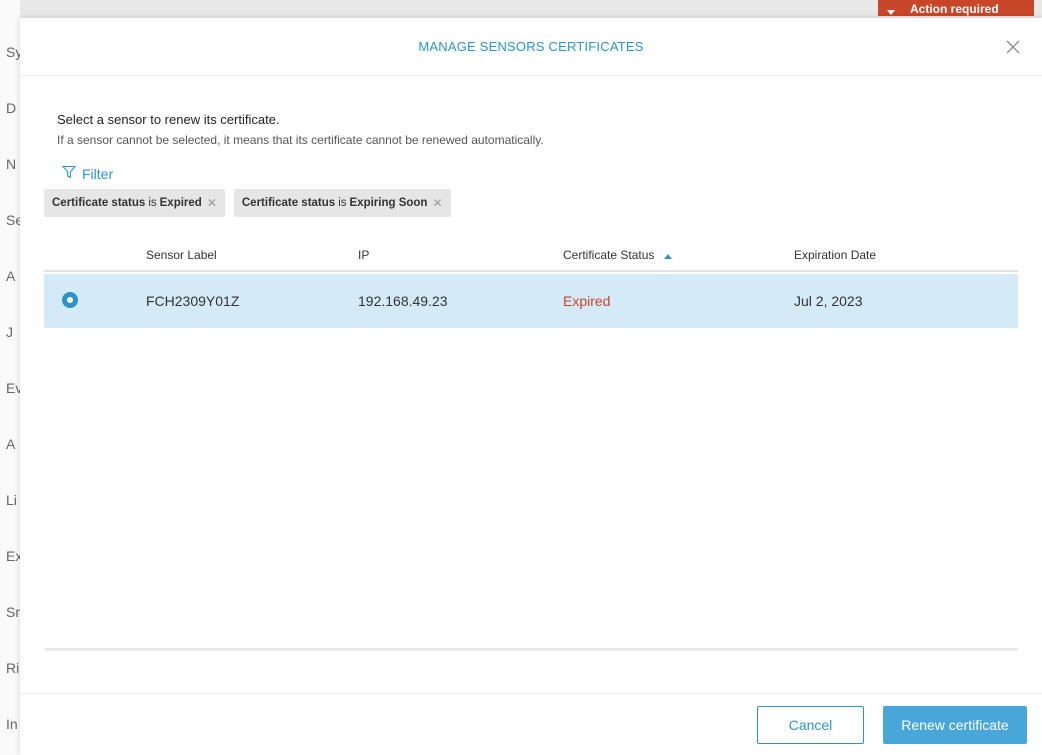 Image resolution: width=1042 pixels, height=755 pixels. What do you see at coordinates (667, 256) in the screenshot?
I see `sort-ascending-icon` at bounding box center [667, 256].